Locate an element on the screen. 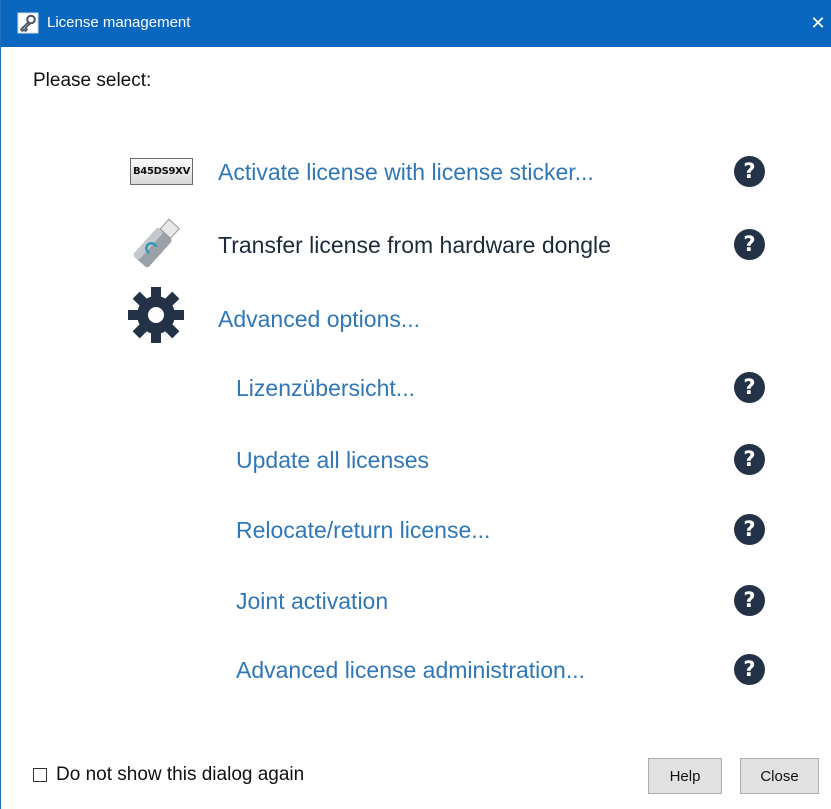  help-button: Help is located at coordinates (685, 776).